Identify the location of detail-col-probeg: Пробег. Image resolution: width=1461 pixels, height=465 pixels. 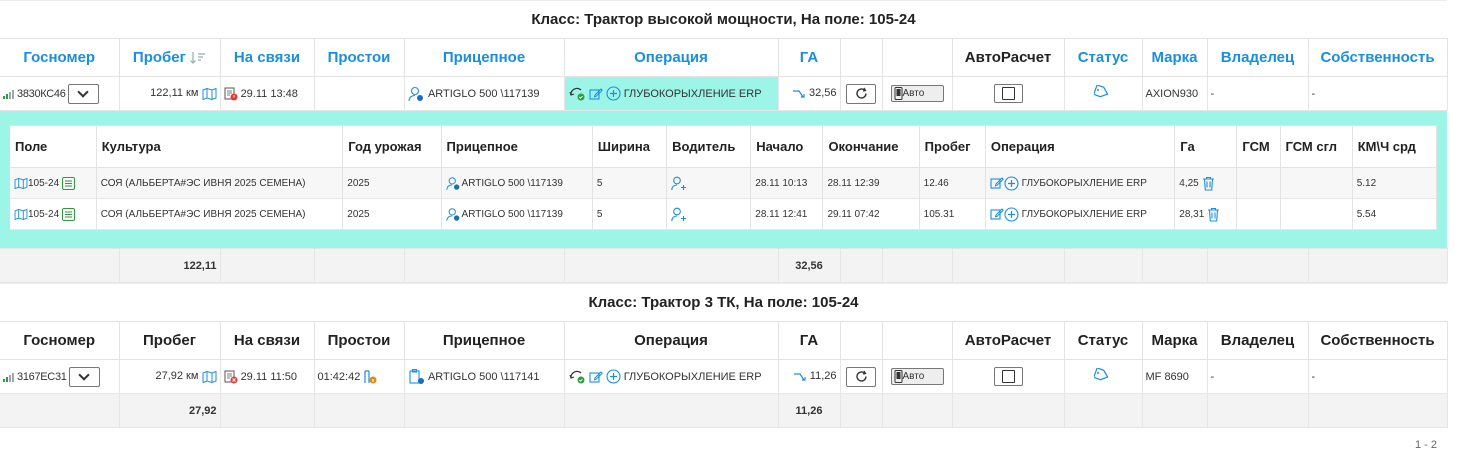
(952, 146).